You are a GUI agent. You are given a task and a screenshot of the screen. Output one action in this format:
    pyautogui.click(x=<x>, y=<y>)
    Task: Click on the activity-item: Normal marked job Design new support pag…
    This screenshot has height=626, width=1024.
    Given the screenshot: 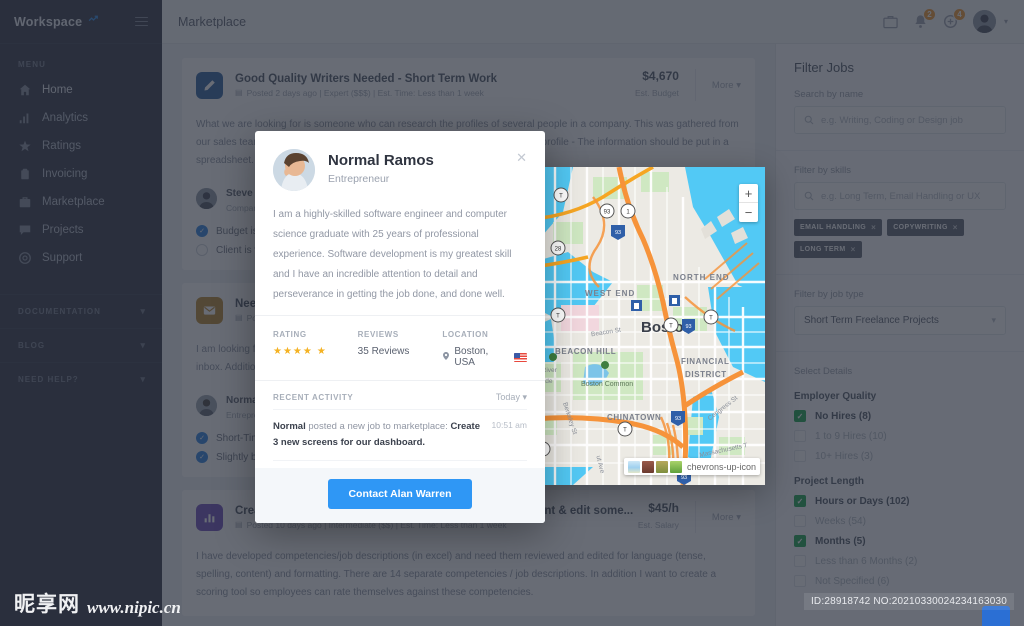 What is the action you would take?
    pyautogui.click(x=400, y=464)
    